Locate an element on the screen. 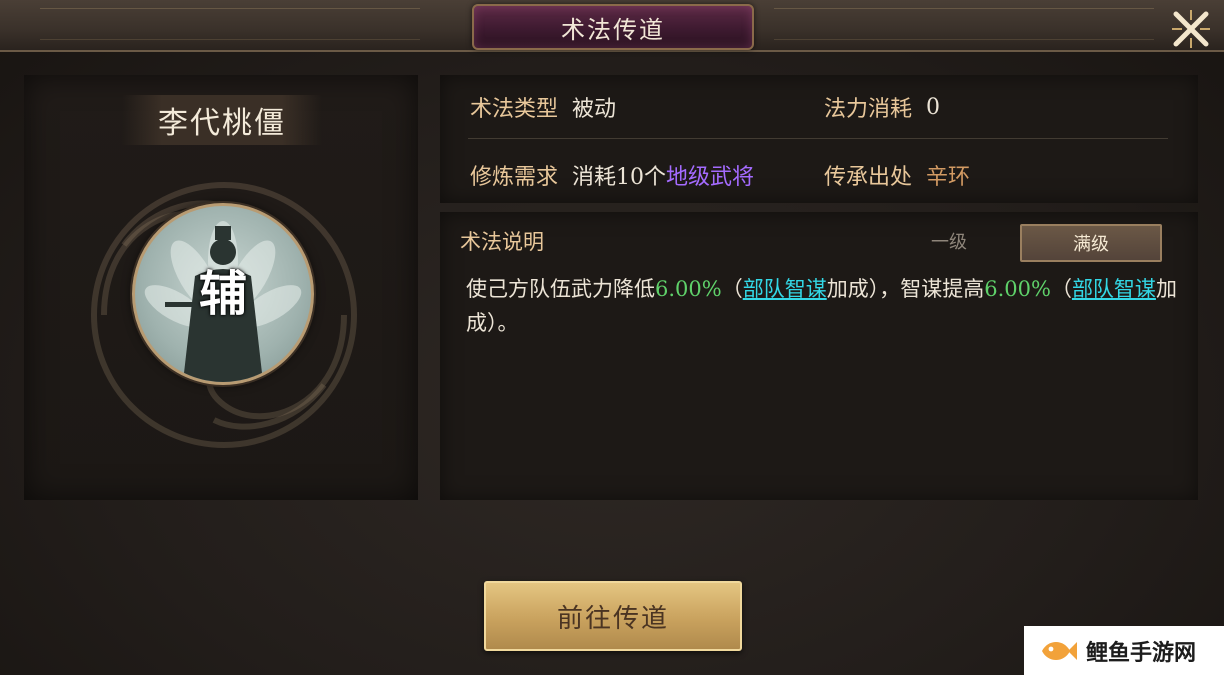 The image size is (1224, 675). tab-level-1: 一级 is located at coordinates (949, 241).